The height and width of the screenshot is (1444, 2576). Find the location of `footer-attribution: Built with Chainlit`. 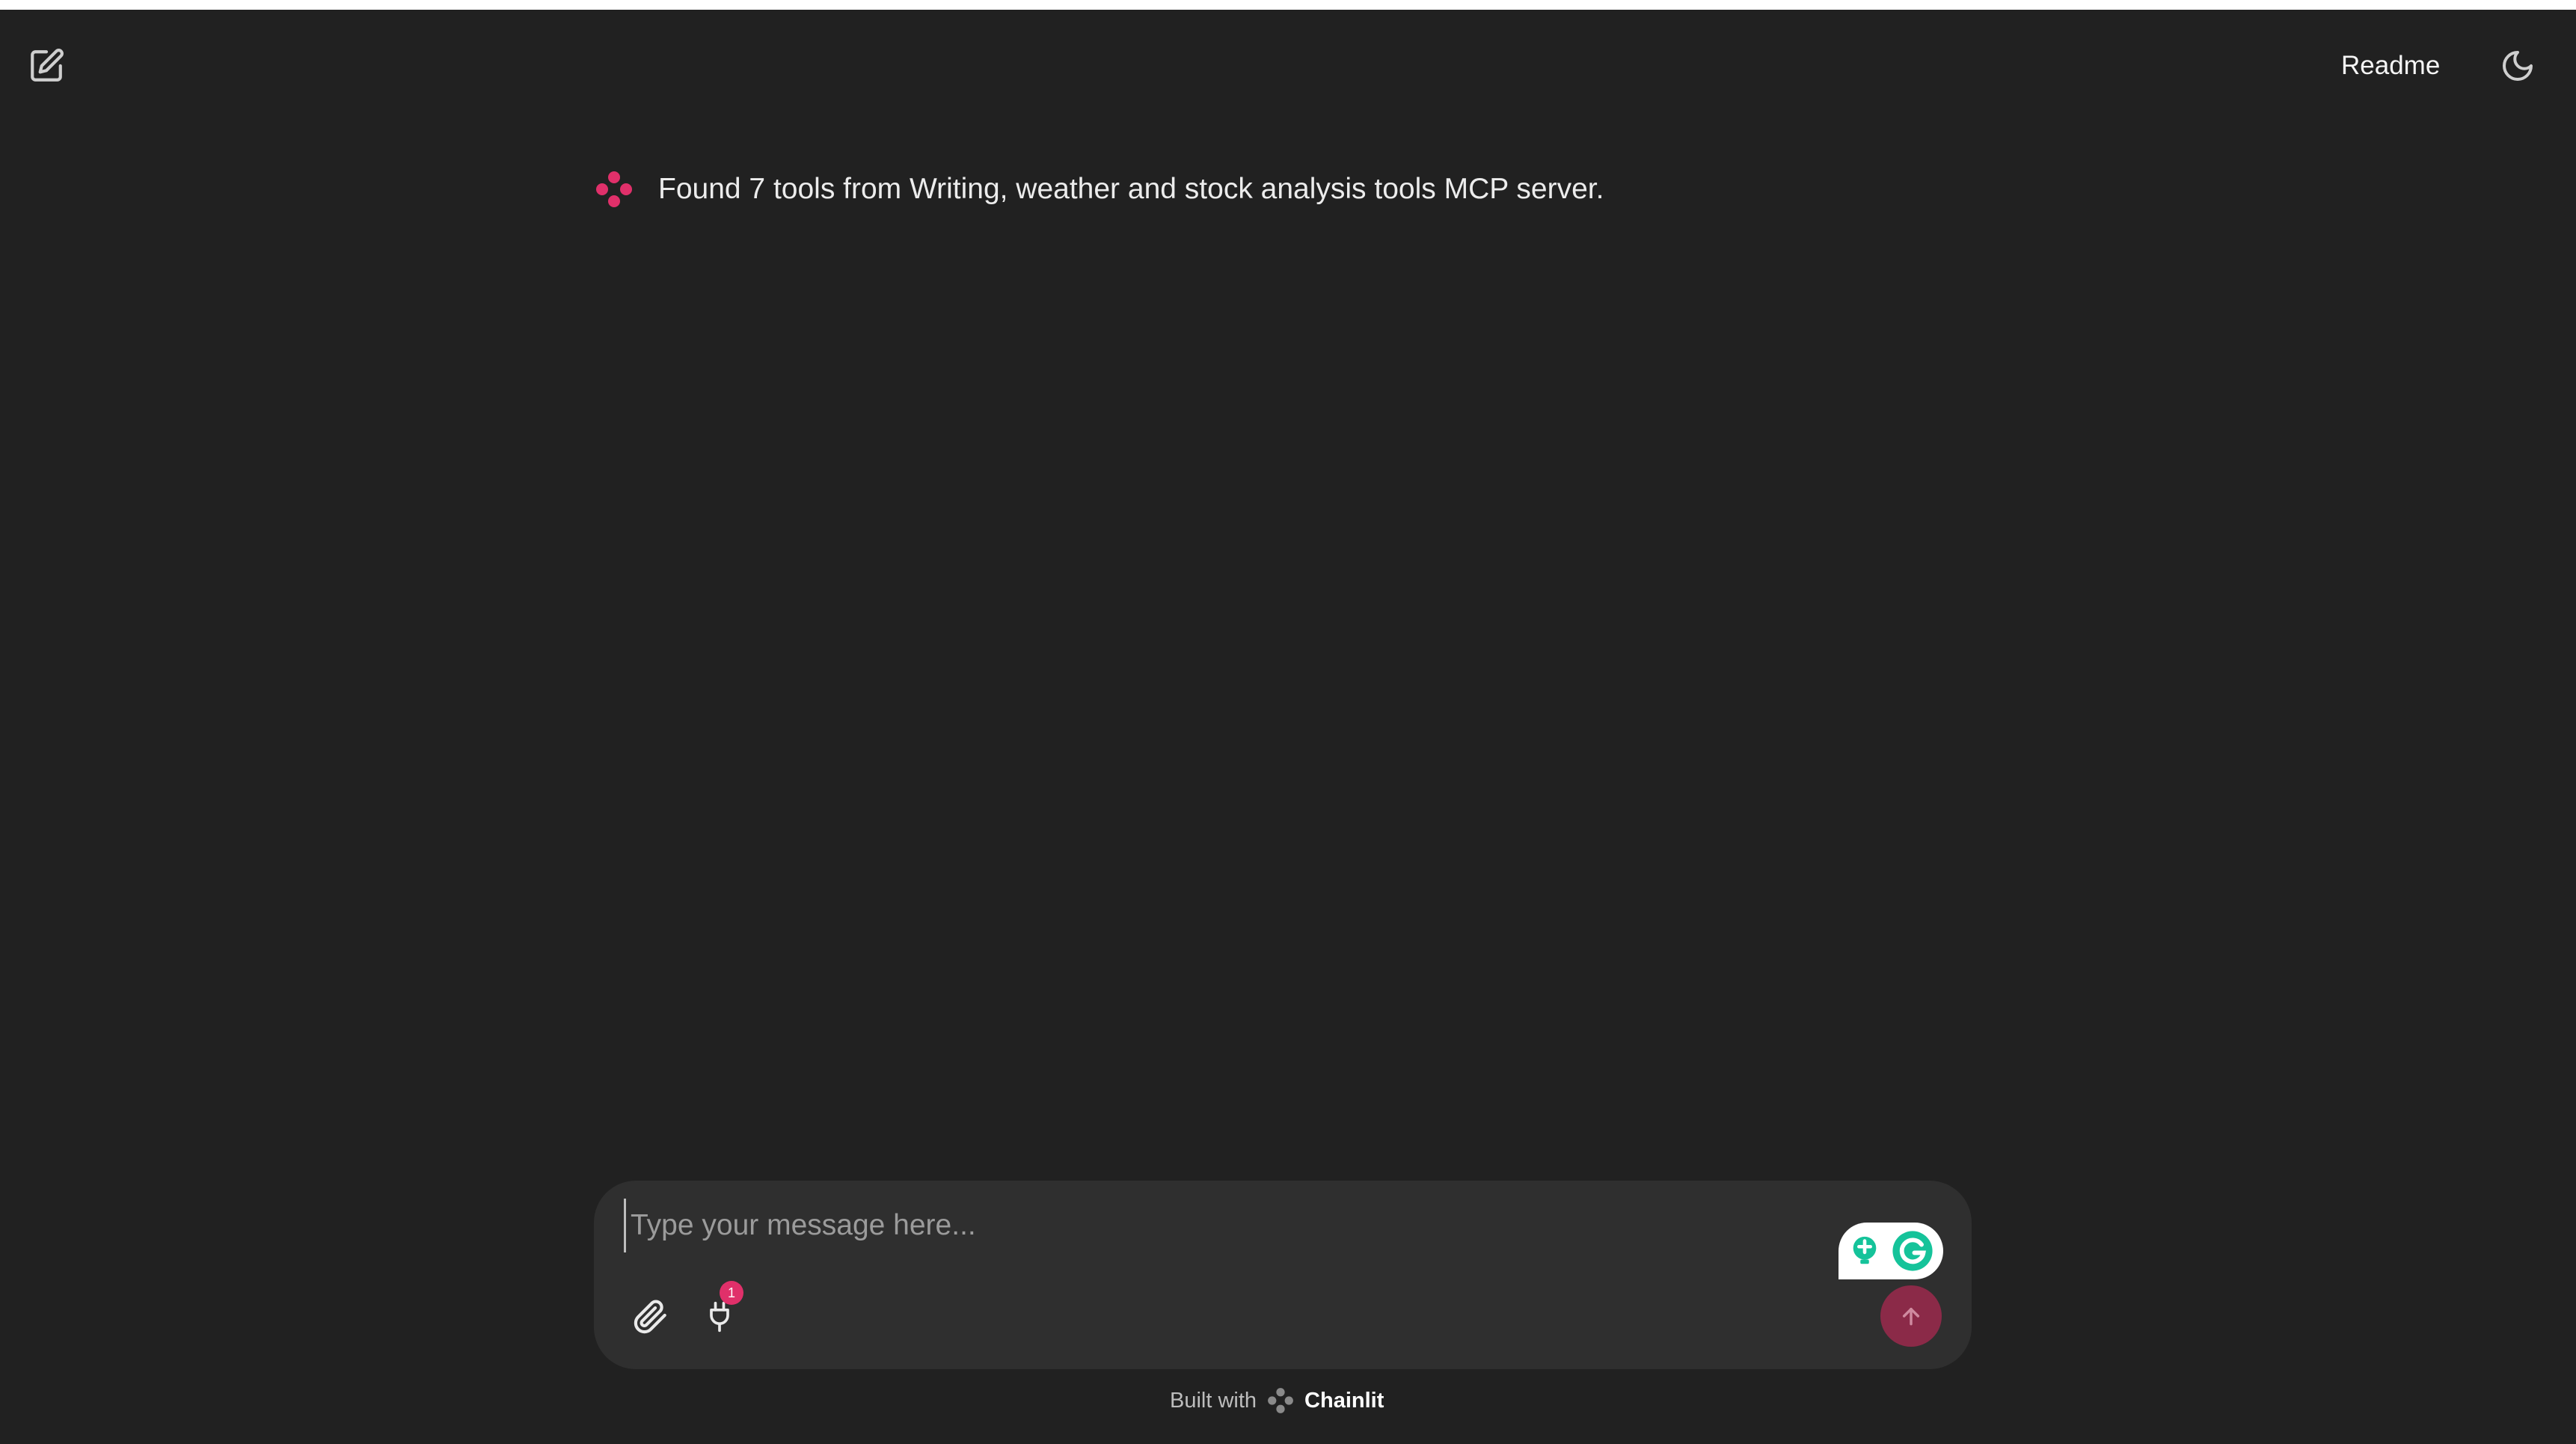

footer-attribution: Built with Chainlit is located at coordinates (1277, 1400).